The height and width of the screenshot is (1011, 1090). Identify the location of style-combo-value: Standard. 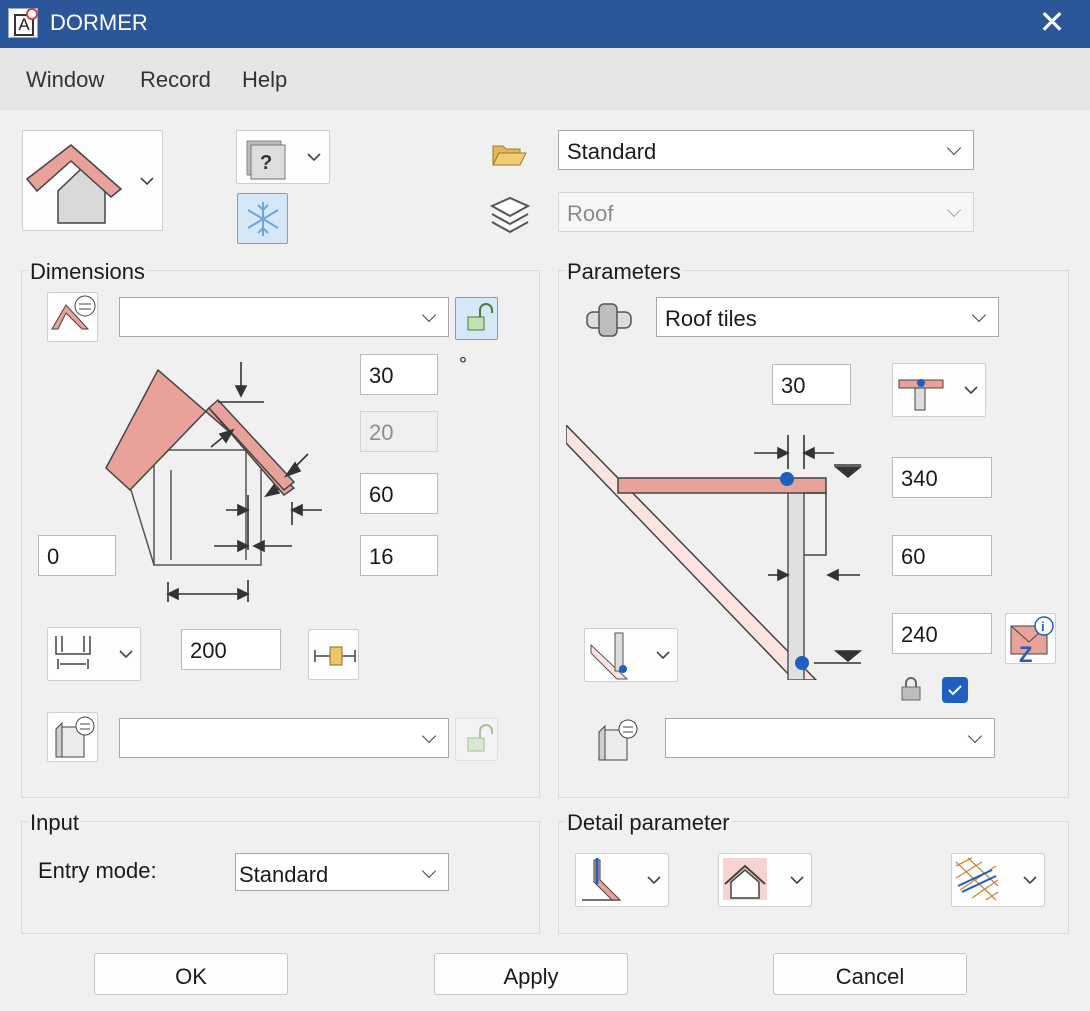
(612, 151).